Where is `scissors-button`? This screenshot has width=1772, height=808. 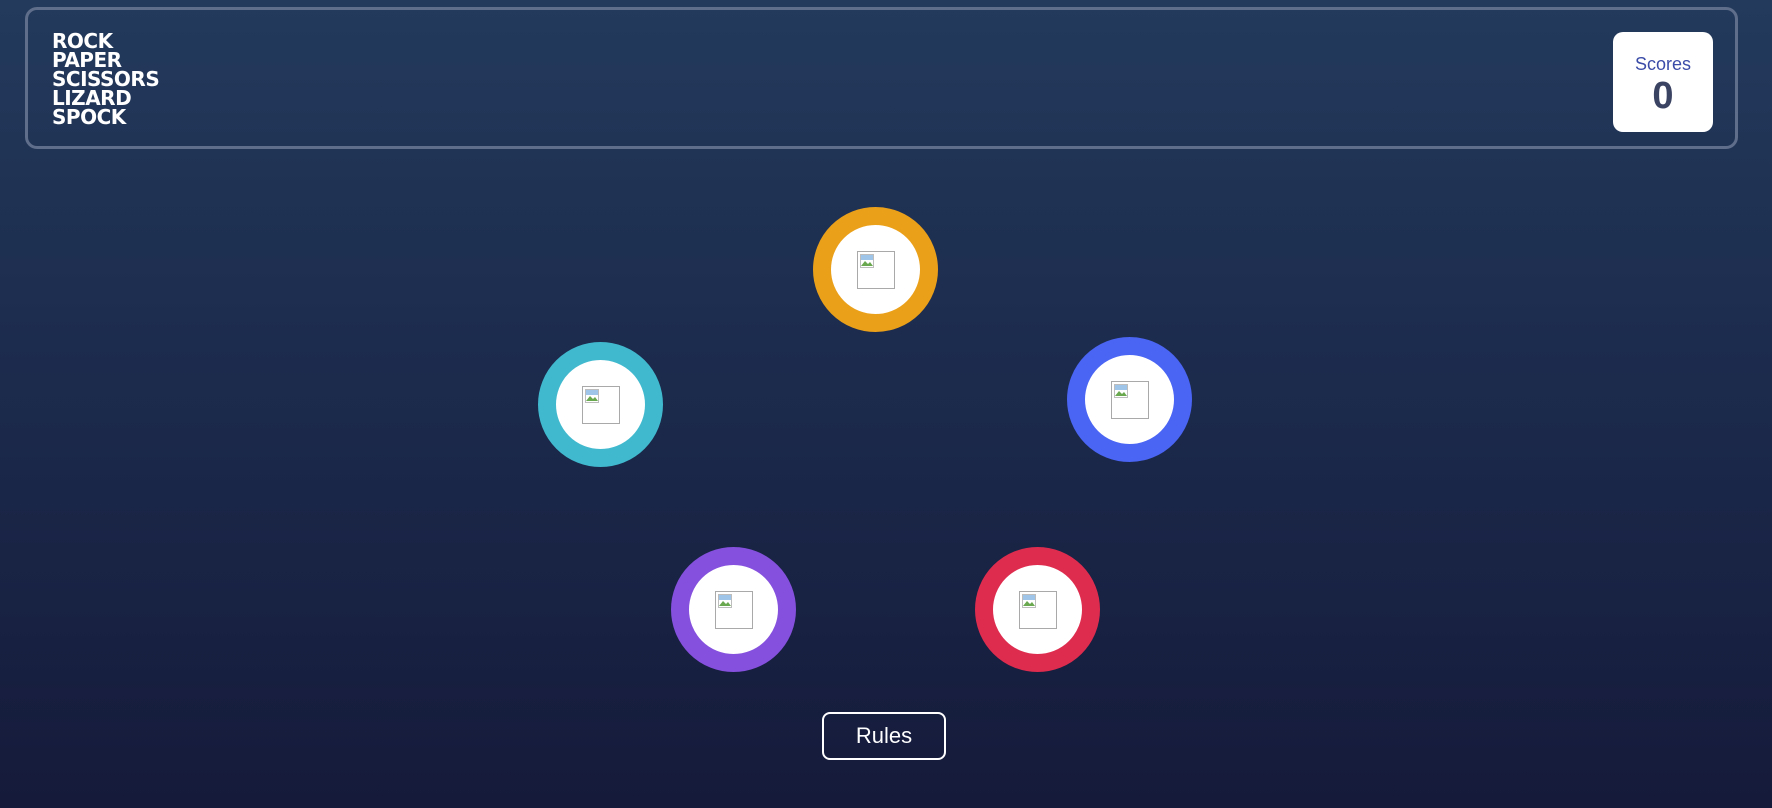 scissors-button is located at coordinates (875, 269).